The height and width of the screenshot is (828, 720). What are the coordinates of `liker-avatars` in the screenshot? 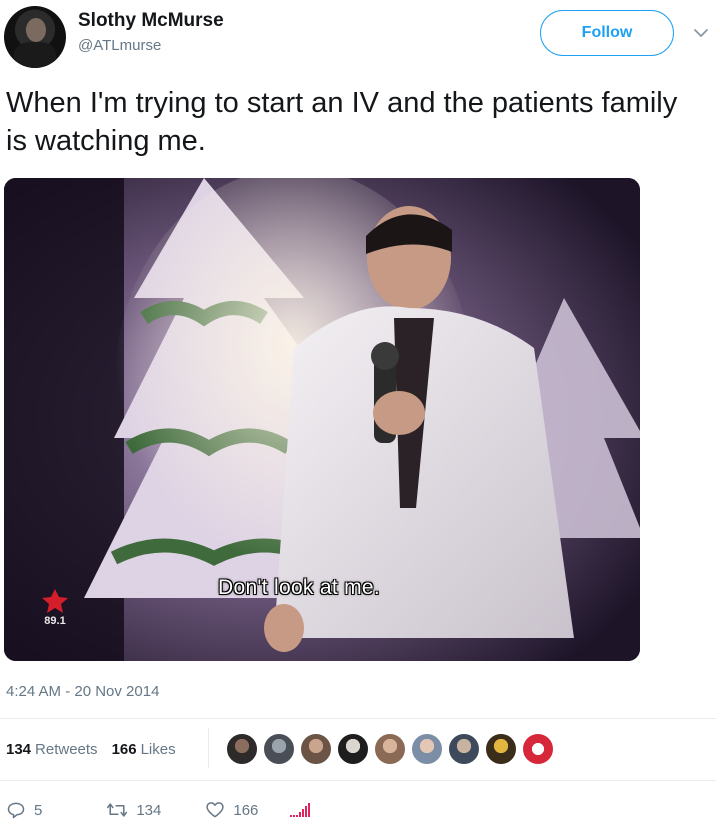 It's located at (392, 749).